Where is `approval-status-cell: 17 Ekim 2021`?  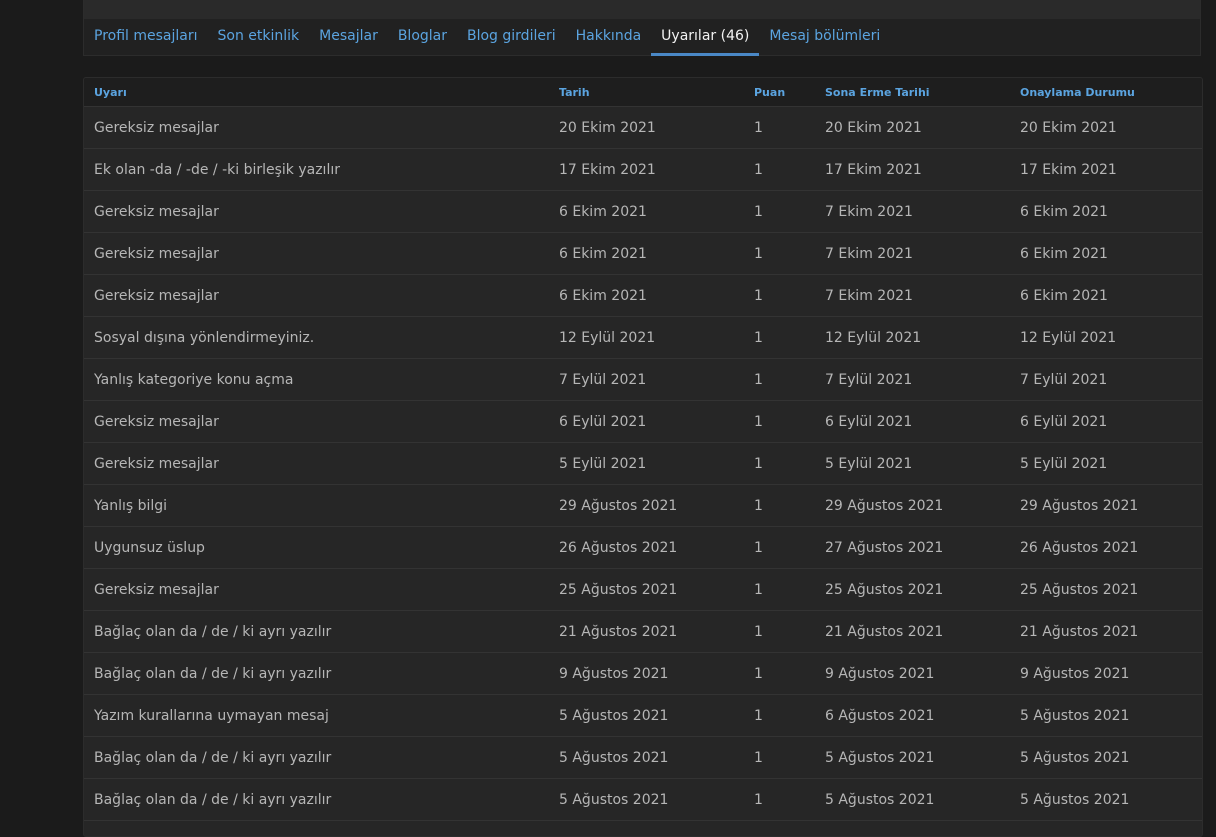
approval-status-cell: 17 Ekim 2021 is located at coordinates (1068, 169).